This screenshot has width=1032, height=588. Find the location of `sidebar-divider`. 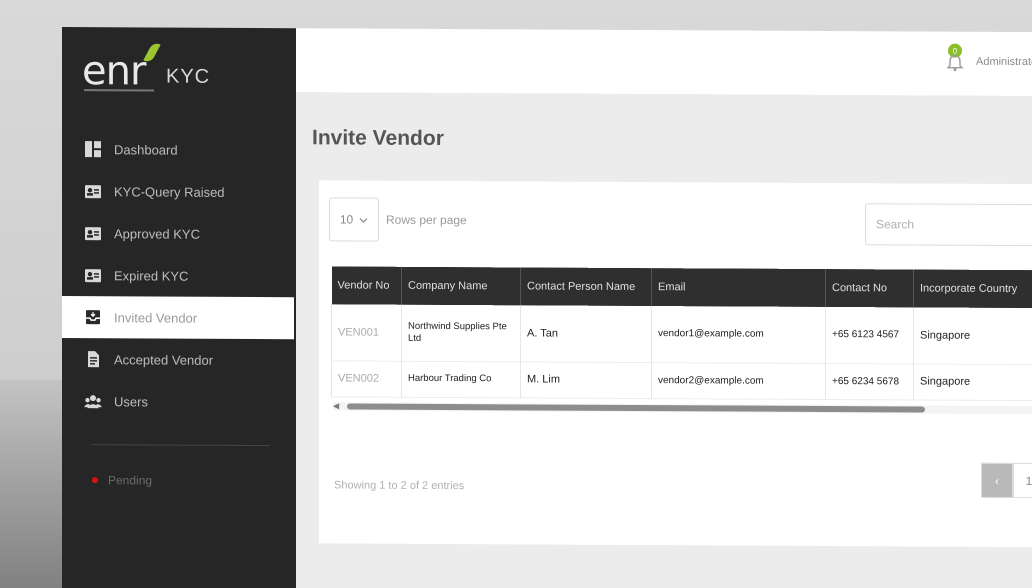

sidebar-divider is located at coordinates (181, 445).